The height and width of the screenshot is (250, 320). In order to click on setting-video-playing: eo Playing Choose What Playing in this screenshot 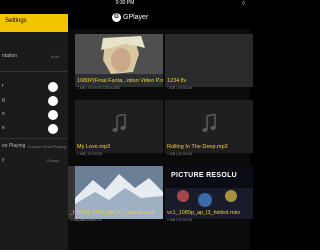, I will do `click(34, 147)`.